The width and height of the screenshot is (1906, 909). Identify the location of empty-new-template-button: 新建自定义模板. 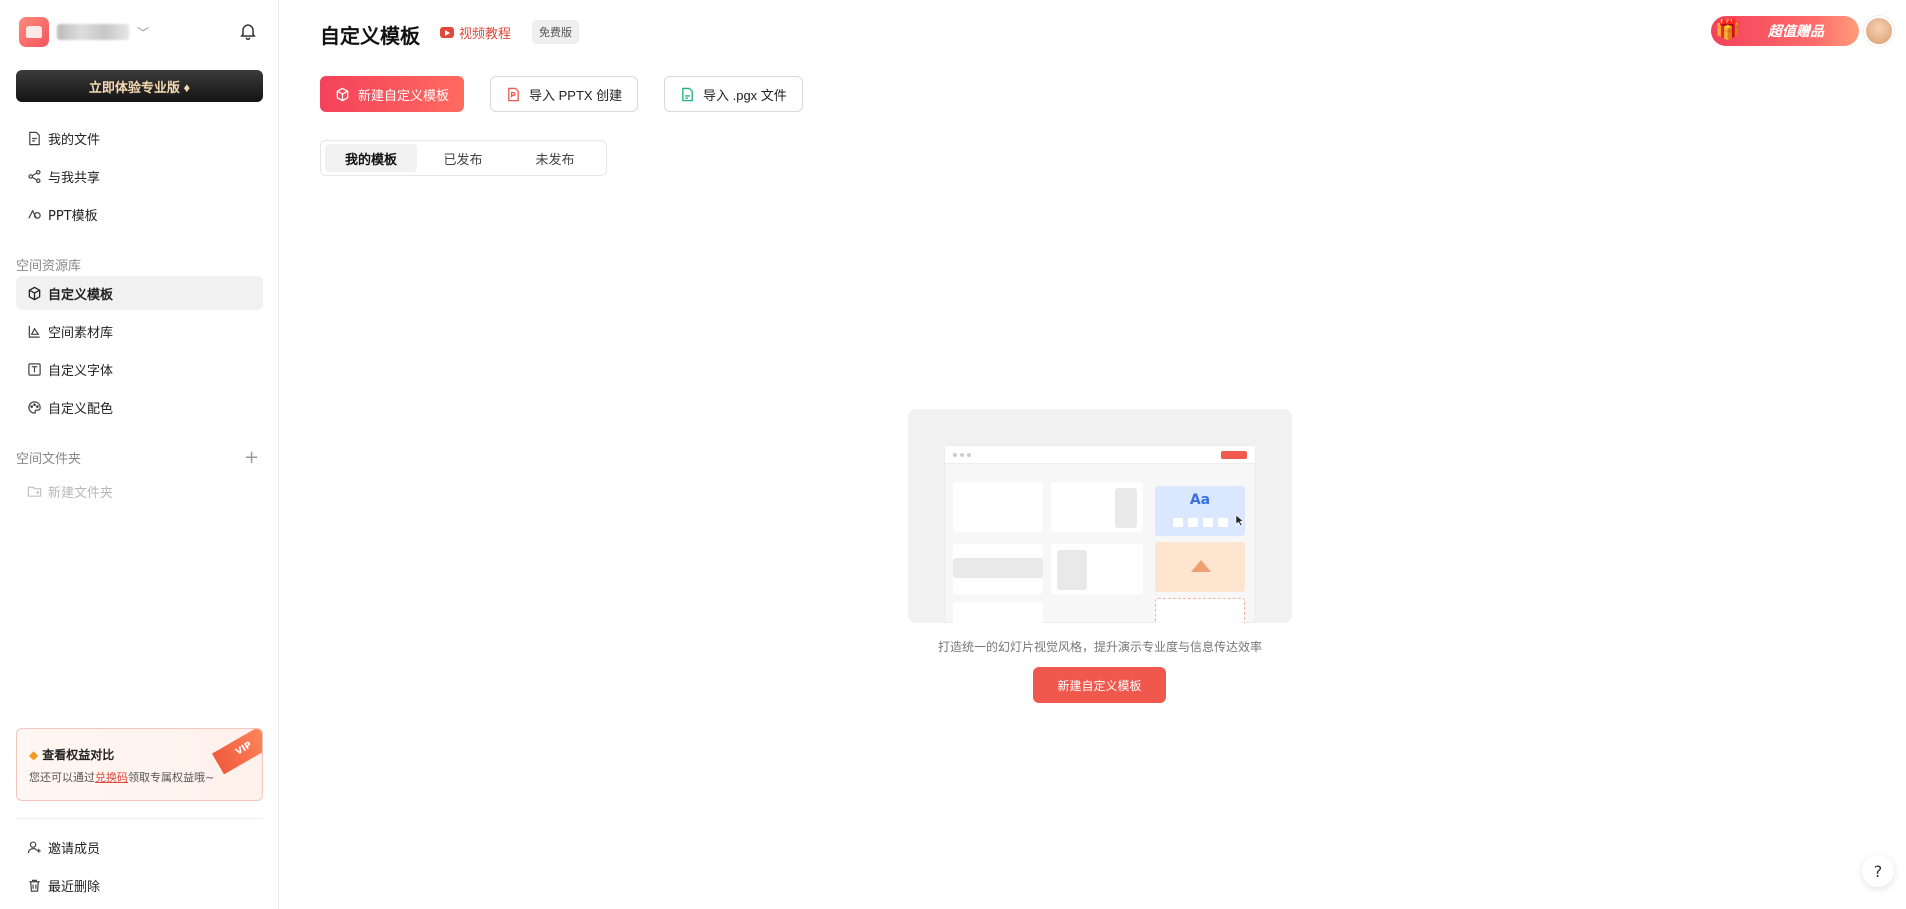
(1099, 685).